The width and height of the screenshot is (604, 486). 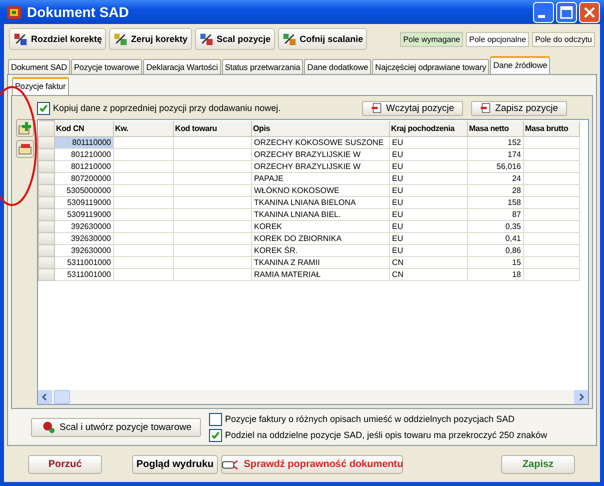 What do you see at coordinates (321, 190) in the screenshot?
I see `table-cell: WŁÓKNO KOKOSOWE` at bounding box center [321, 190].